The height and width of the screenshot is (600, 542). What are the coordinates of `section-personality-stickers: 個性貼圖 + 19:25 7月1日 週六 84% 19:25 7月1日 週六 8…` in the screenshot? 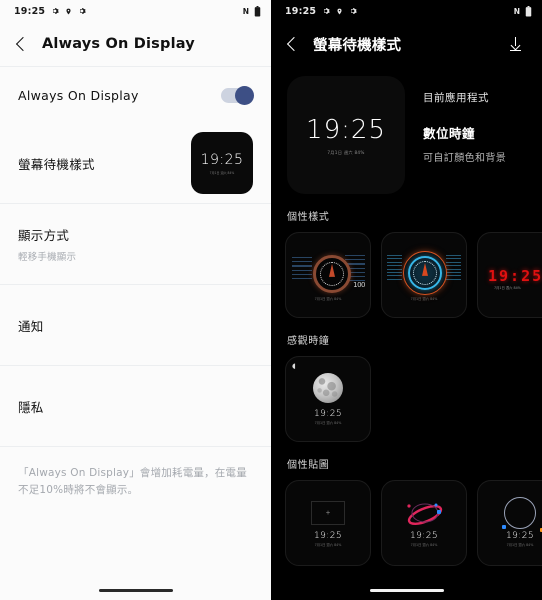 It's located at (406, 511).